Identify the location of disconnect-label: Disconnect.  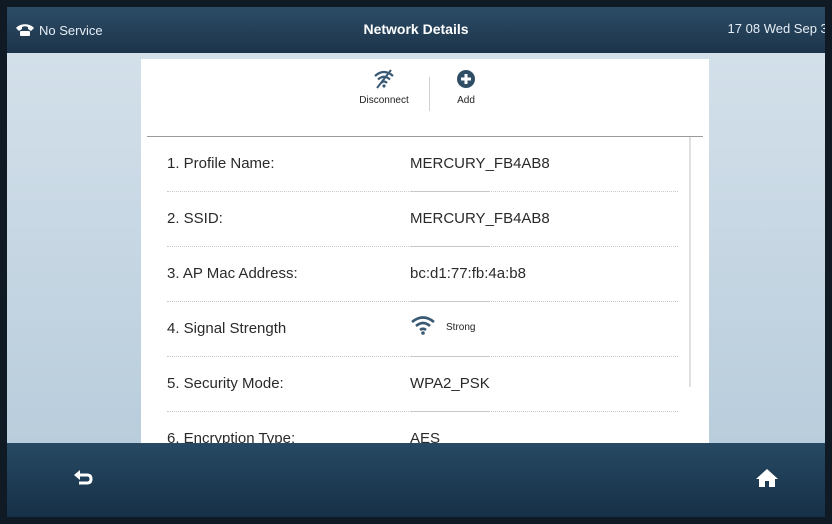
(384, 100).